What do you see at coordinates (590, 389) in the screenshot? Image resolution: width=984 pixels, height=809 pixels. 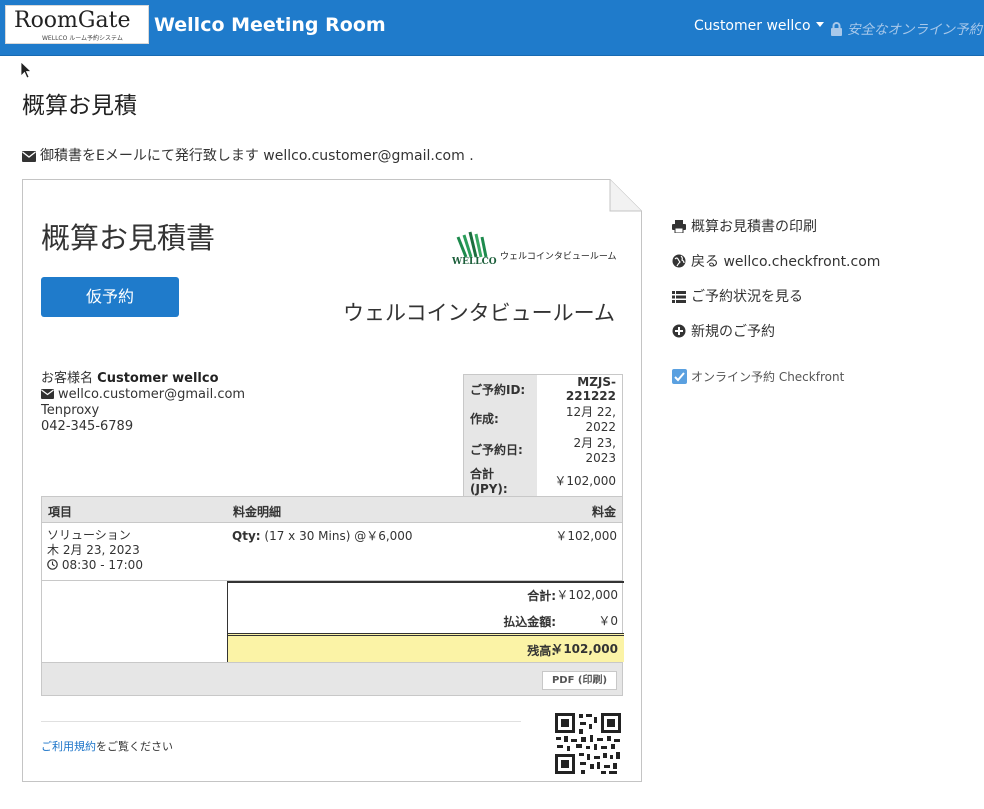 I see `booking-id: MZJS-221222` at bounding box center [590, 389].